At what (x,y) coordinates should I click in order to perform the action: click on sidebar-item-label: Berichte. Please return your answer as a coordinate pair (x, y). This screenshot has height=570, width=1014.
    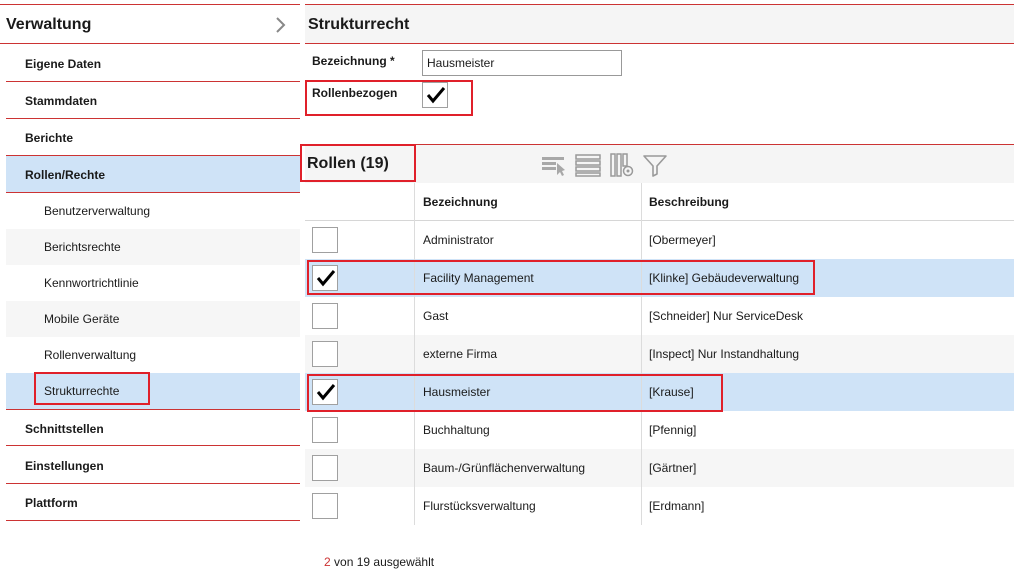
    Looking at the image, I should click on (49, 138).